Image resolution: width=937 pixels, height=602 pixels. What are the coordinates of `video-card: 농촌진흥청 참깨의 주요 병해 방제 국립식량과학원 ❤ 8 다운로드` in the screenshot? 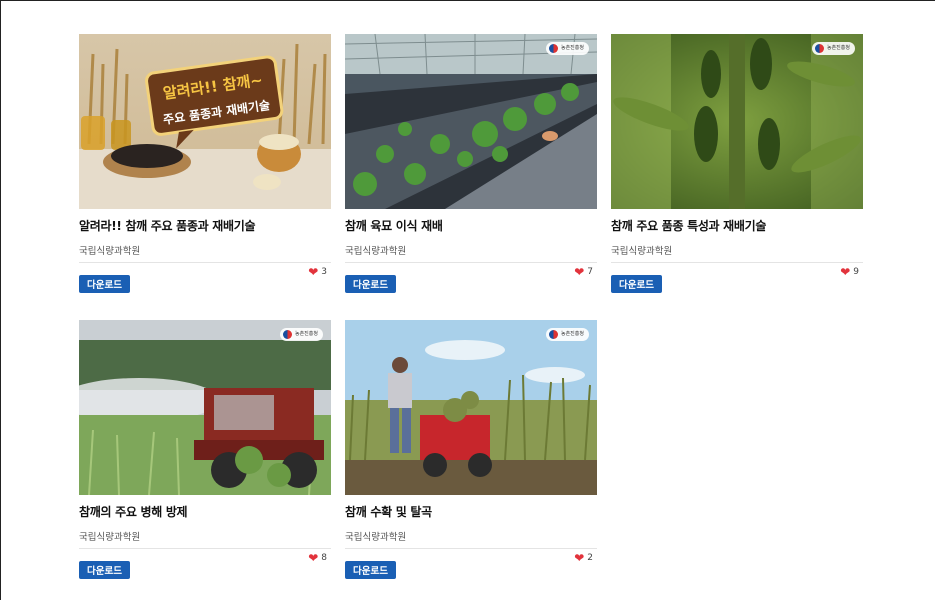 It's located at (205, 449).